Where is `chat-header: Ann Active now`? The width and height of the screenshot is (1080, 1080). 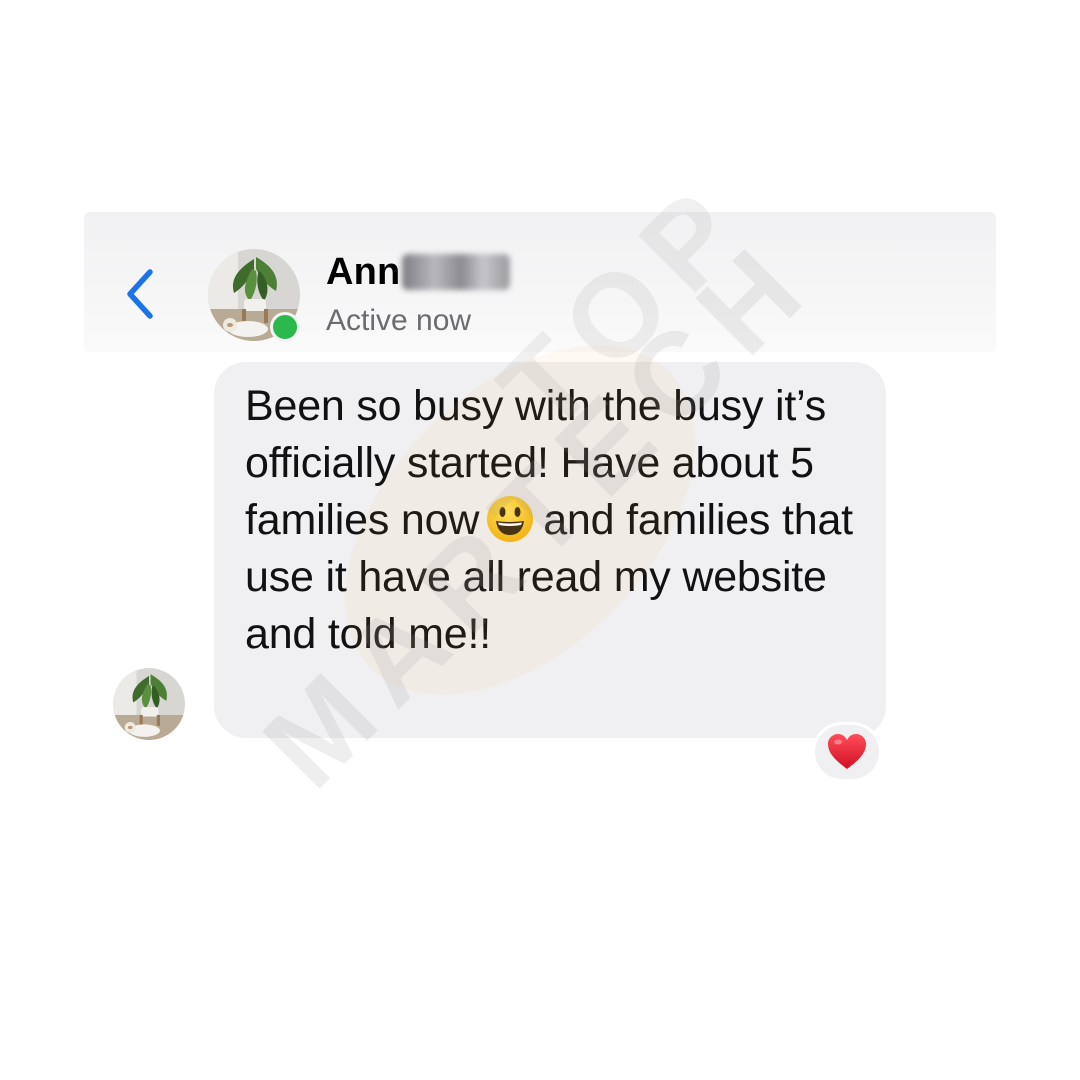 chat-header: Ann Active now is located at coordinates (540, 282).